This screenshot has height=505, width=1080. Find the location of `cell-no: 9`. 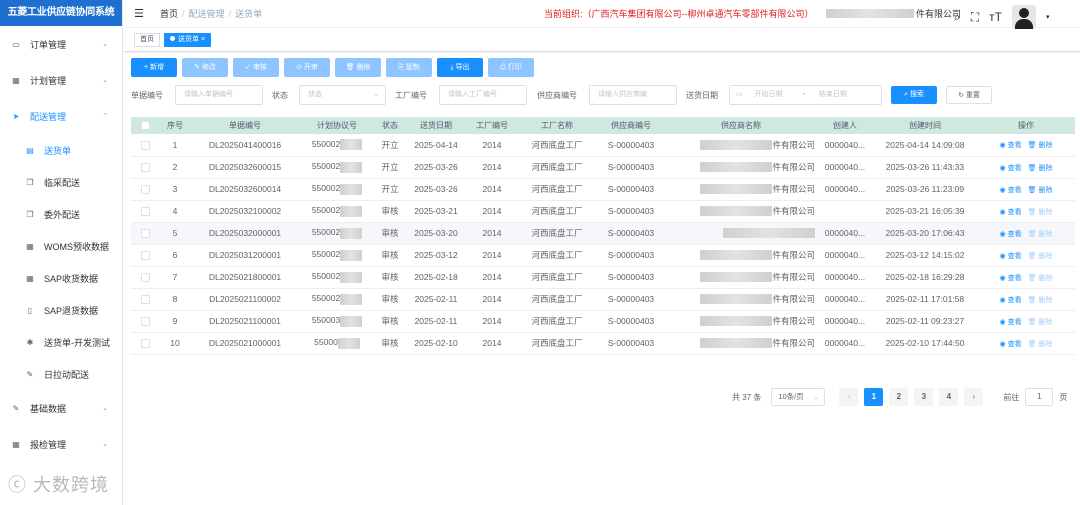

cell-no: 9 is located at coordinates (175, 321).